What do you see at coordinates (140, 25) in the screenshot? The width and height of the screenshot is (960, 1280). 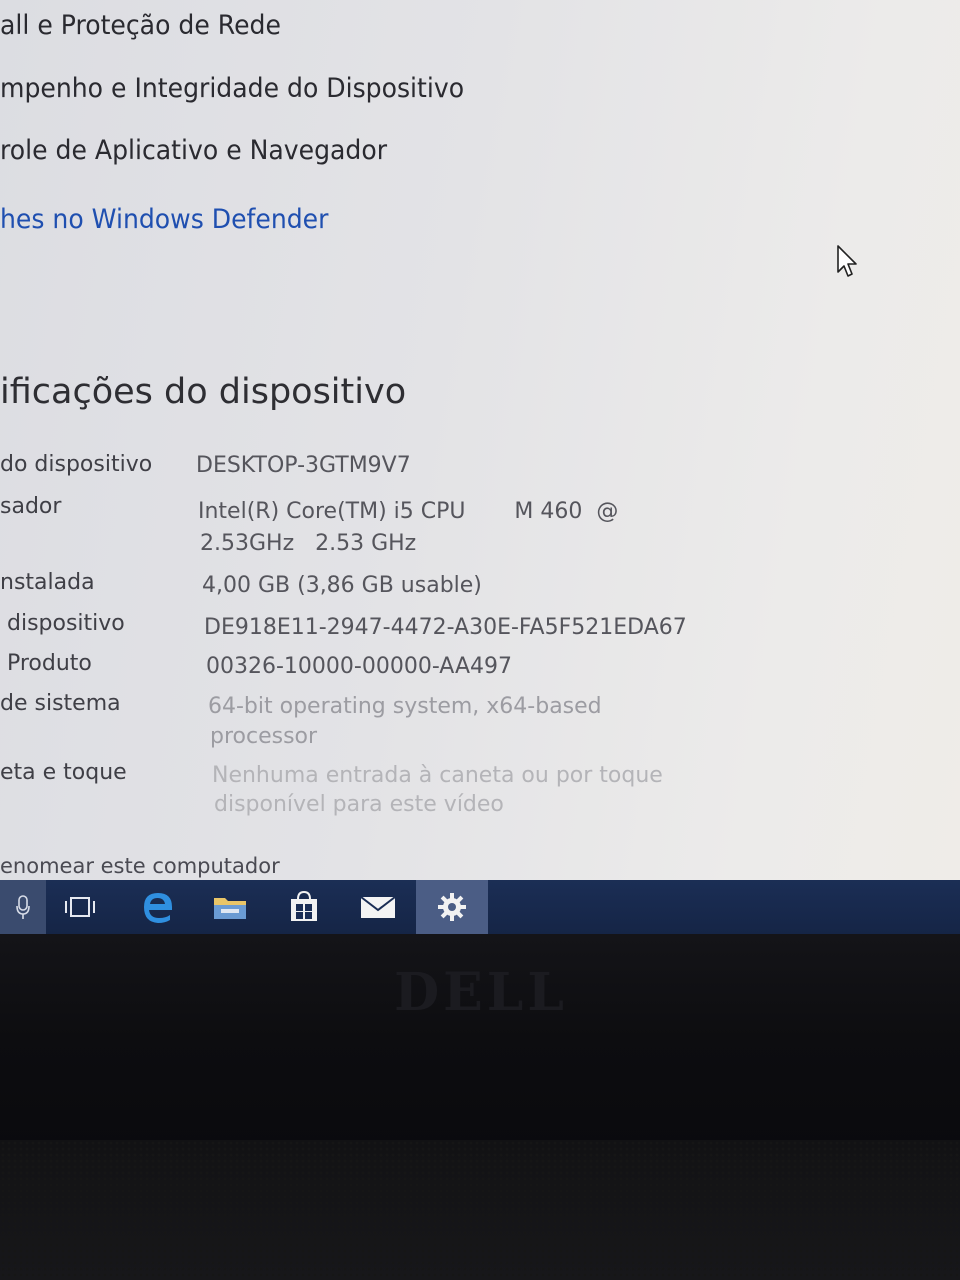 I see `firewall-link: all e Proteção de Rede` at bounding box center [140, 25].